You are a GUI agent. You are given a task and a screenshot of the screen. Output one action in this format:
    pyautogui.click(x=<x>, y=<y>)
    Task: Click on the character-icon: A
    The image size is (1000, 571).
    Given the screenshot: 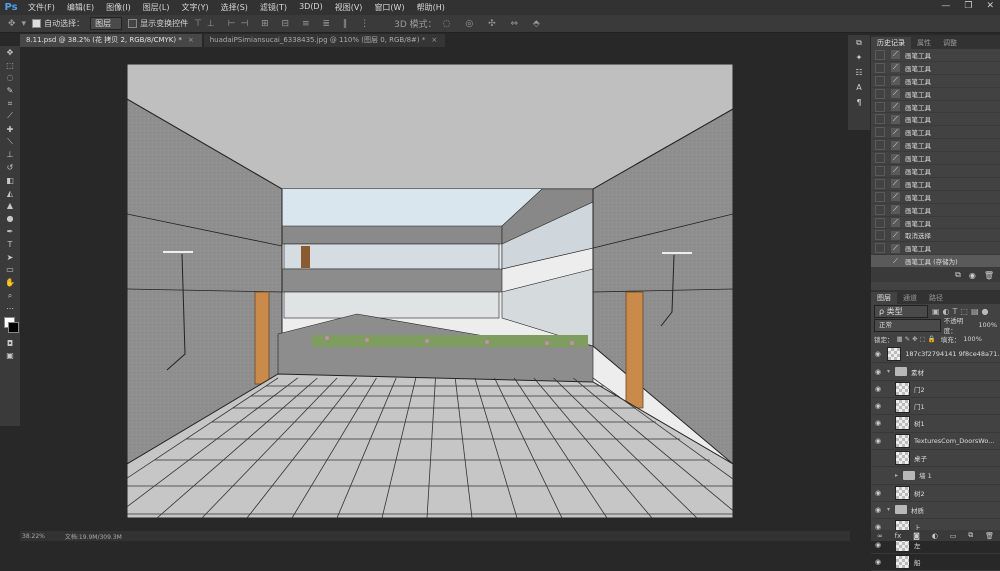 What is the action you would take?
    pyautogui.click(x=859, y=87)
    